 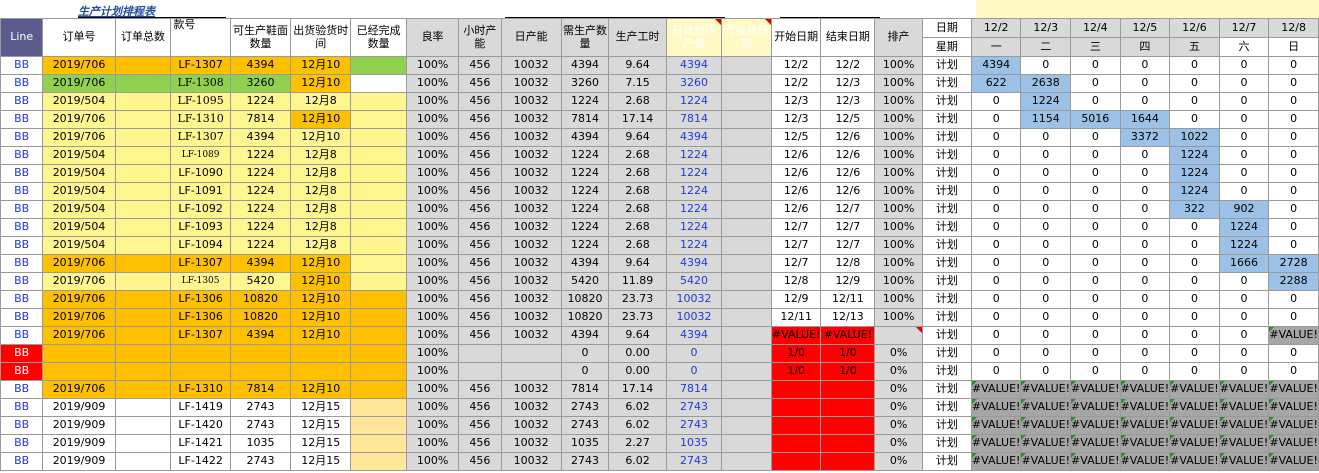 What do you see at coordinates (260, 263) in the screenshot?
I see `cell-producible-qty: 4394` at bounding box center [260, 263].